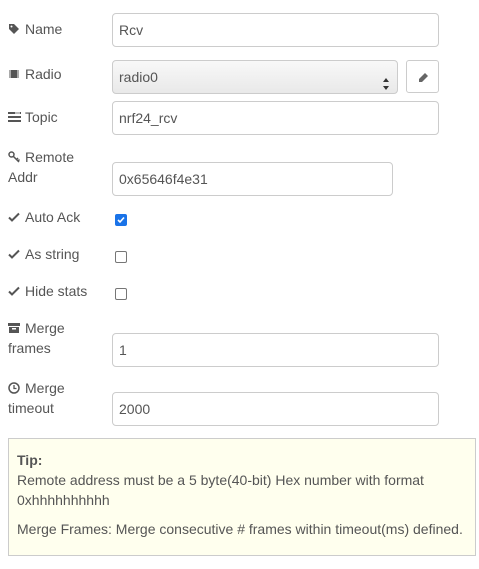  What do you see at coordinates (53, 217) in the screenshot?
I see `auto-ack-label-text: Auto Ack` at bounding box center [53, 217].